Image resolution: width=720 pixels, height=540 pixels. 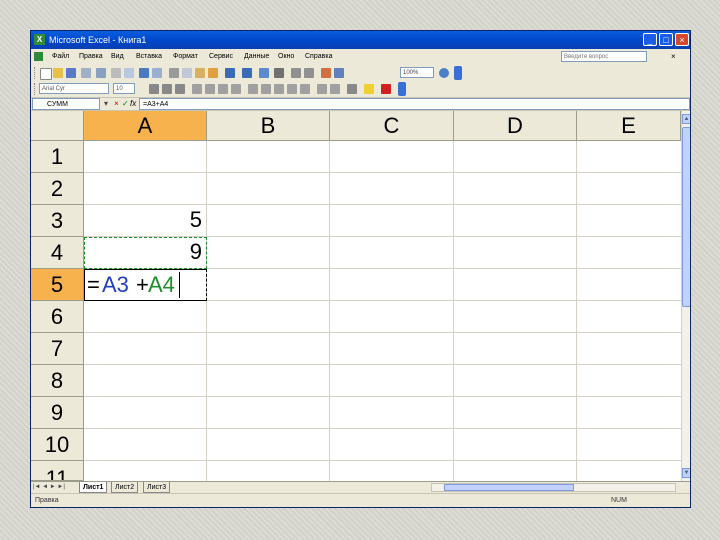 I want to click on menu-insert: Вставка, so click(x=149, y=57).